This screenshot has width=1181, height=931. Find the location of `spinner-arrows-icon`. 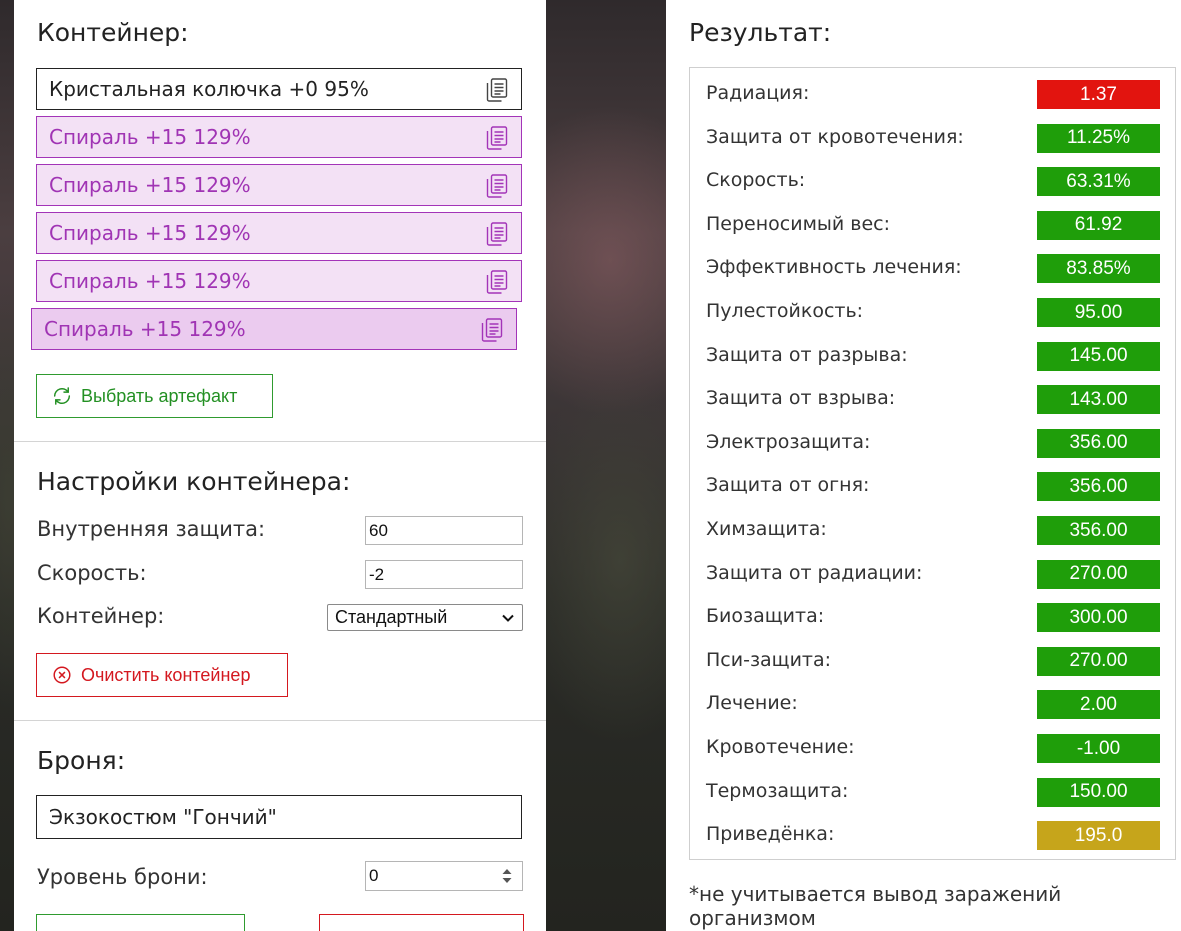

spinner-arrows-icon is located at coordinates (507, 876).